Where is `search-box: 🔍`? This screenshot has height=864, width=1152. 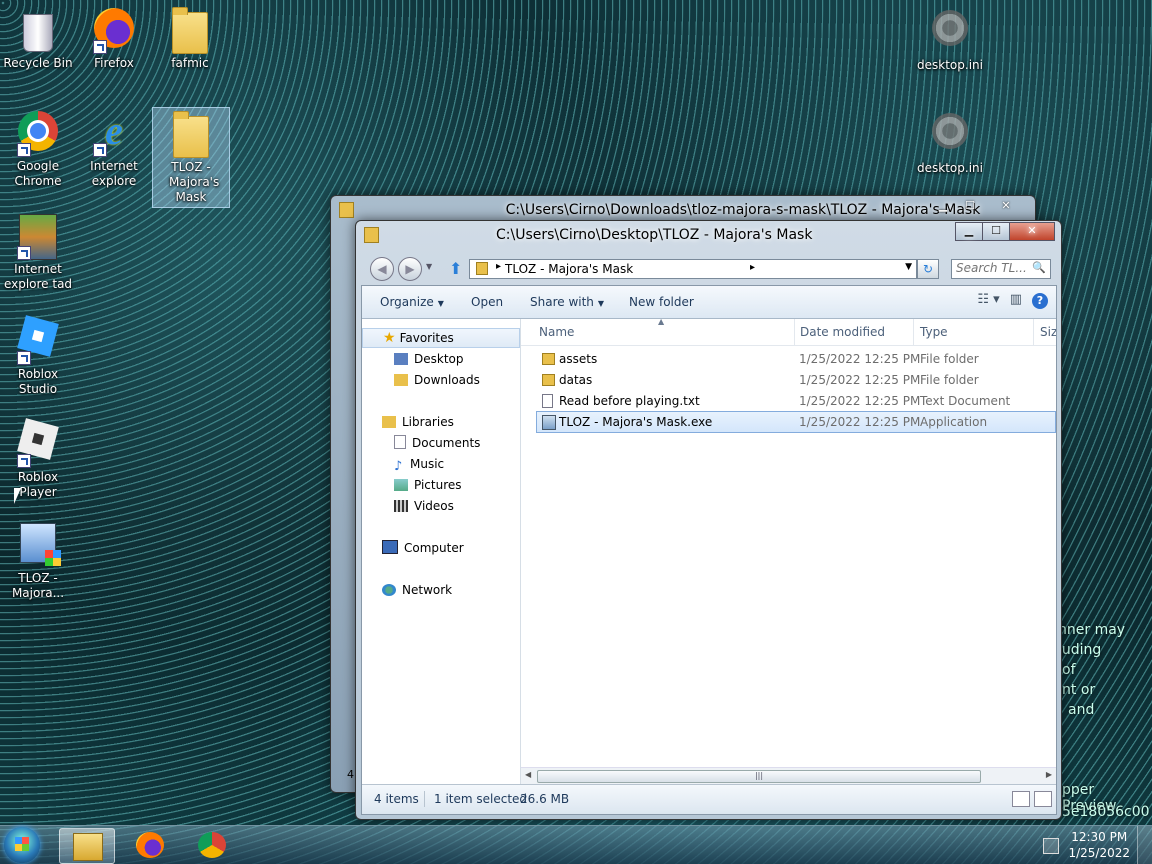 search-box: 🔍 is located at coordinates (1001, 269).